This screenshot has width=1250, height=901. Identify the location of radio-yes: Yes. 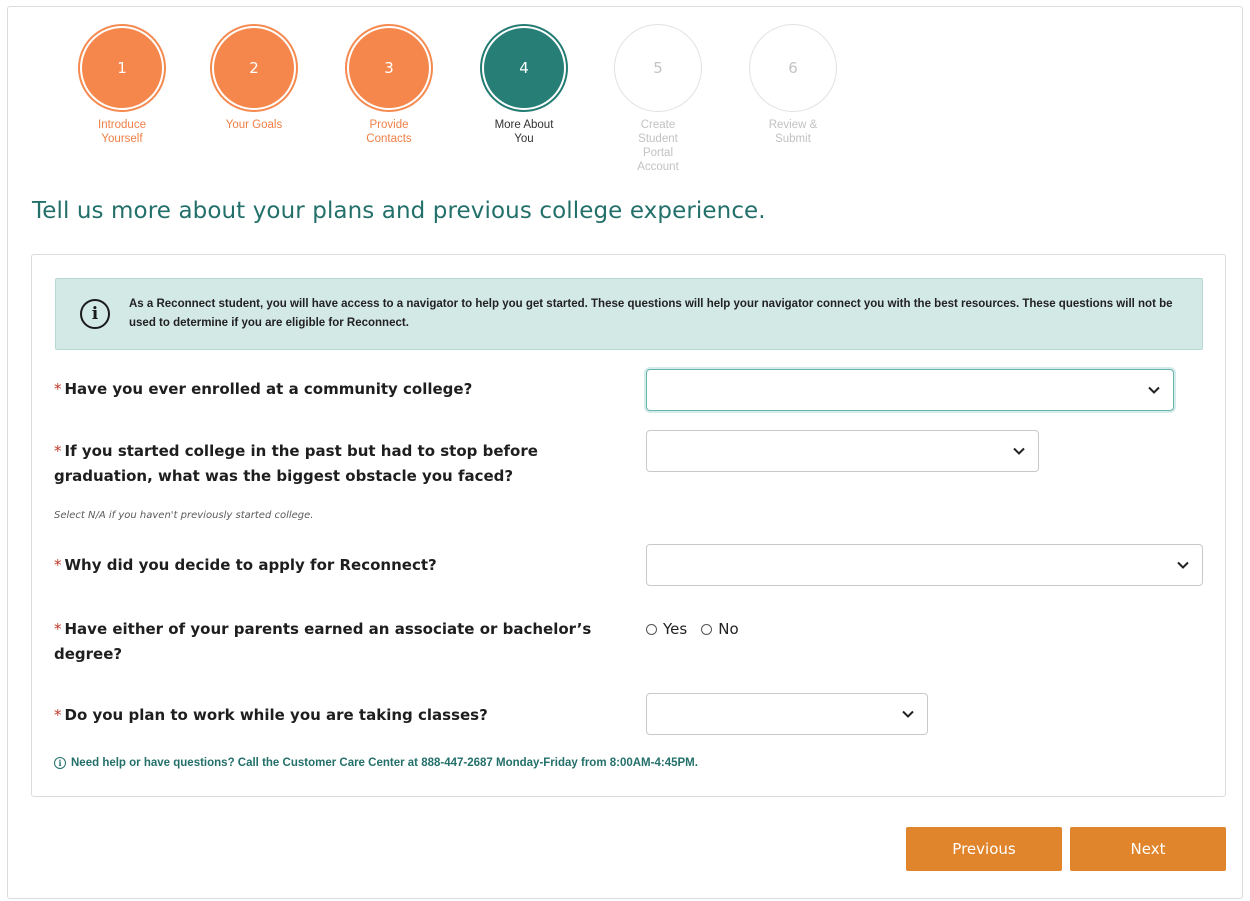
(666, 629).